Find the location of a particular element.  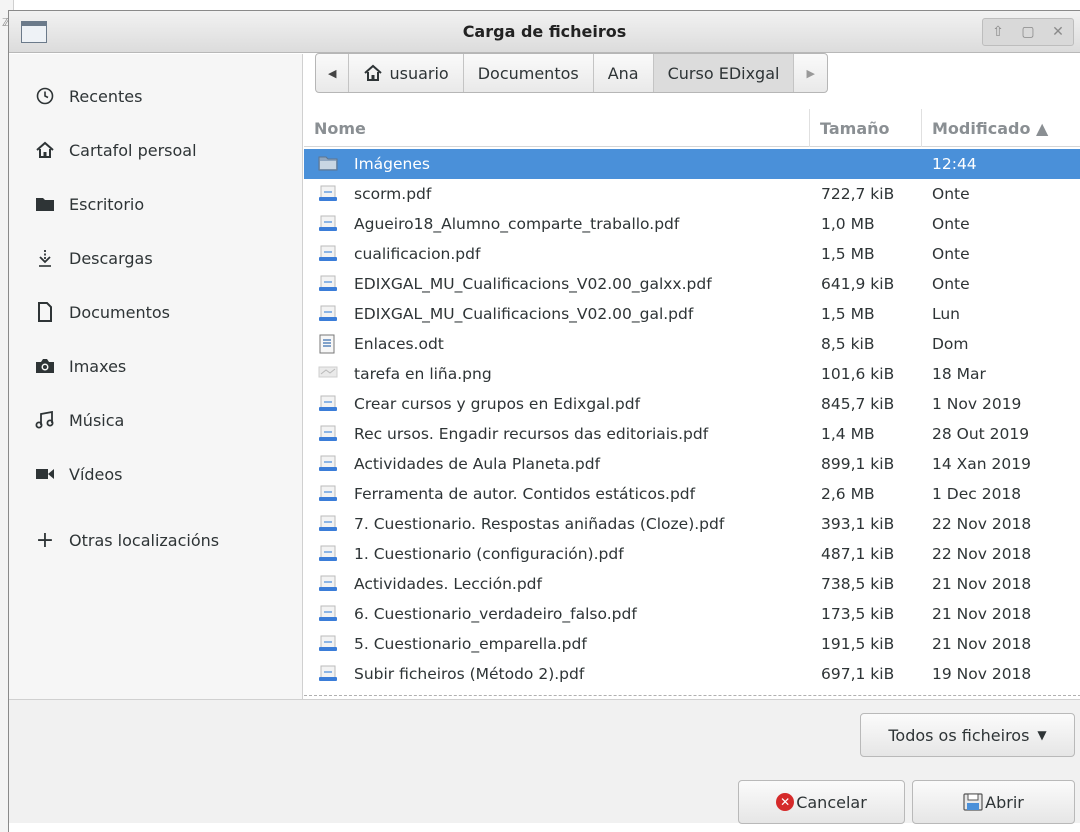

path-bar: ◀ usuario Documentos Ana Curso EDixgal ▶ is located at coordinates (571, 73).